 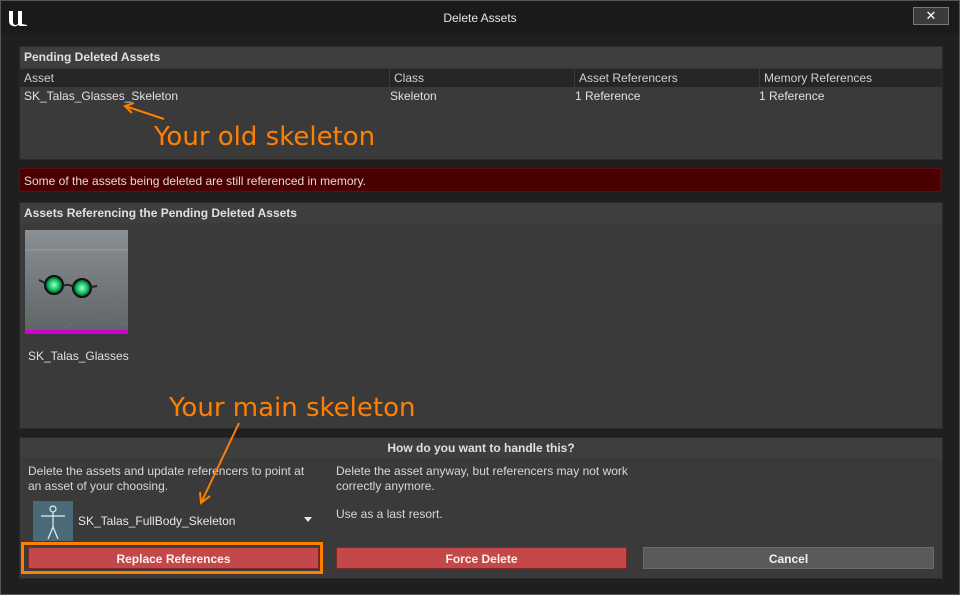 What do you see at coordinates (308, 519) in the screenshot?
I see `chevron-down-icon` at bounding box center [308, 519].